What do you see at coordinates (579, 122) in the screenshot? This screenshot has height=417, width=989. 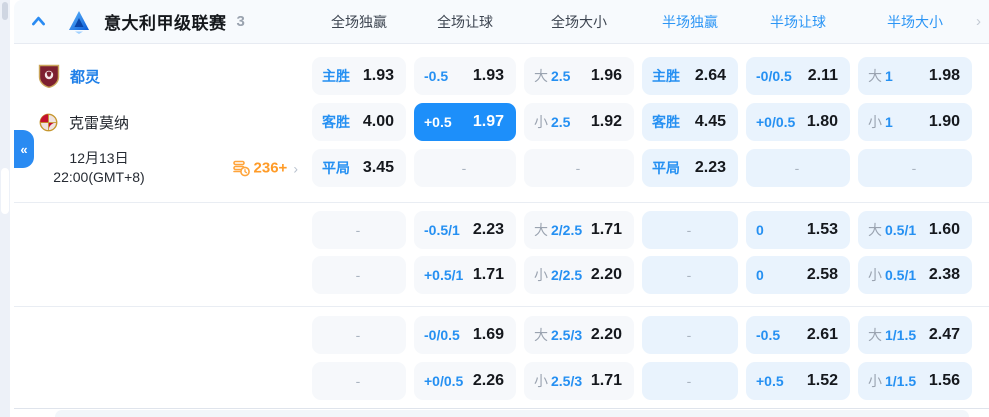 I see `odds-cell: 小 2.5 1.92` at bounding box center [579, 122].